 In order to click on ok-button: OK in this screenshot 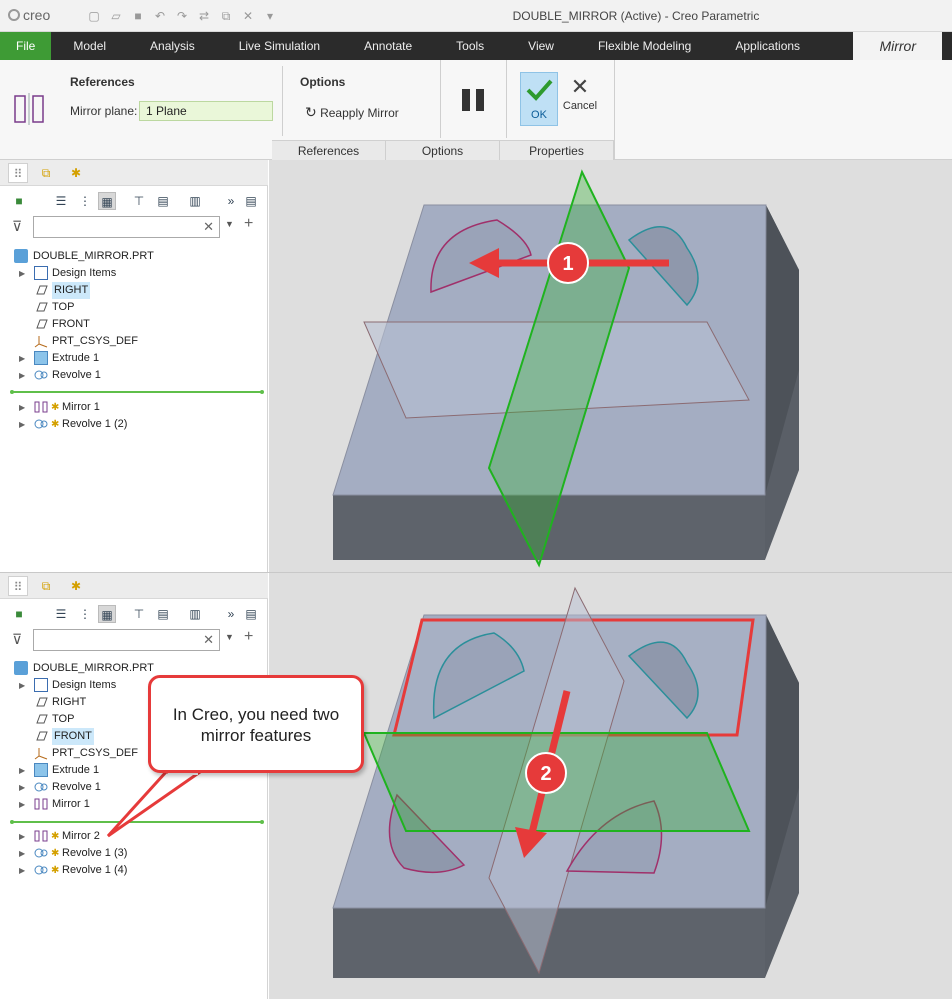, I will do `click(539, 99)`.